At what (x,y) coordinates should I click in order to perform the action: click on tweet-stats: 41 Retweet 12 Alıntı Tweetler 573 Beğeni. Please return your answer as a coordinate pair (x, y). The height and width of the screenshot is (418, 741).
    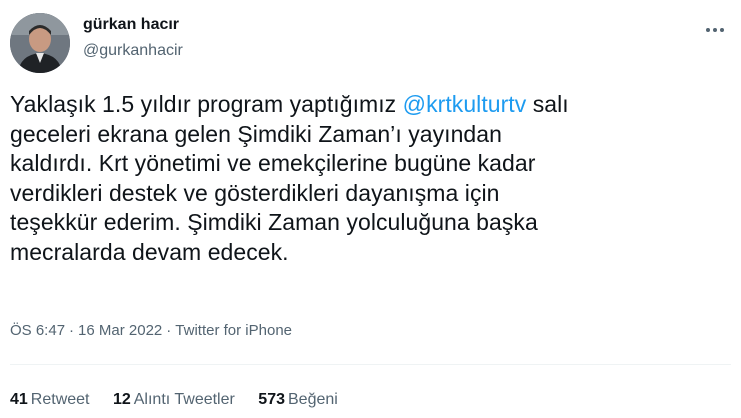
    Looking at the image, I should click on (183, 400).